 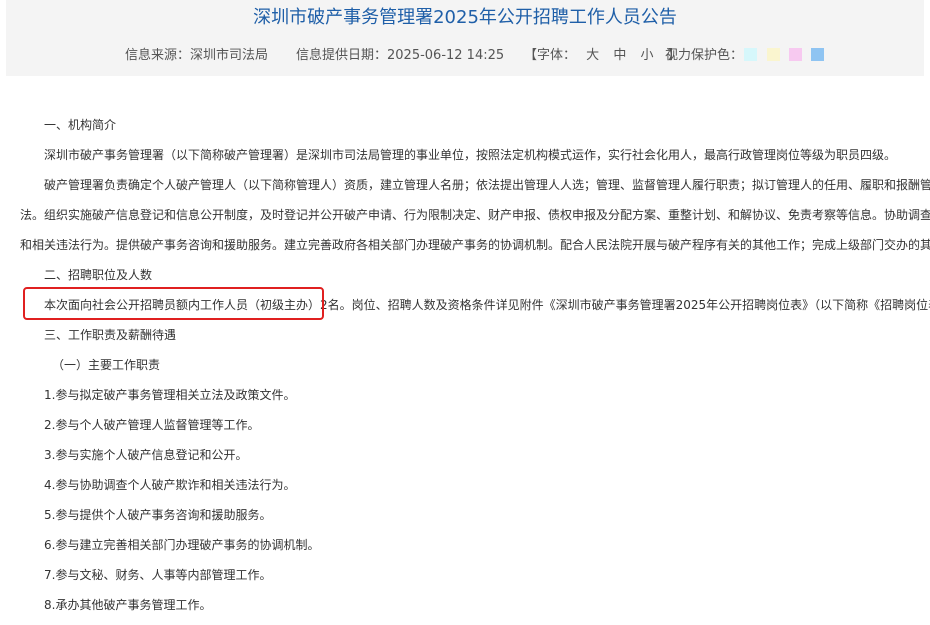 I want to click on vision-color-yellow-swatch, so click(x=773, y=54).